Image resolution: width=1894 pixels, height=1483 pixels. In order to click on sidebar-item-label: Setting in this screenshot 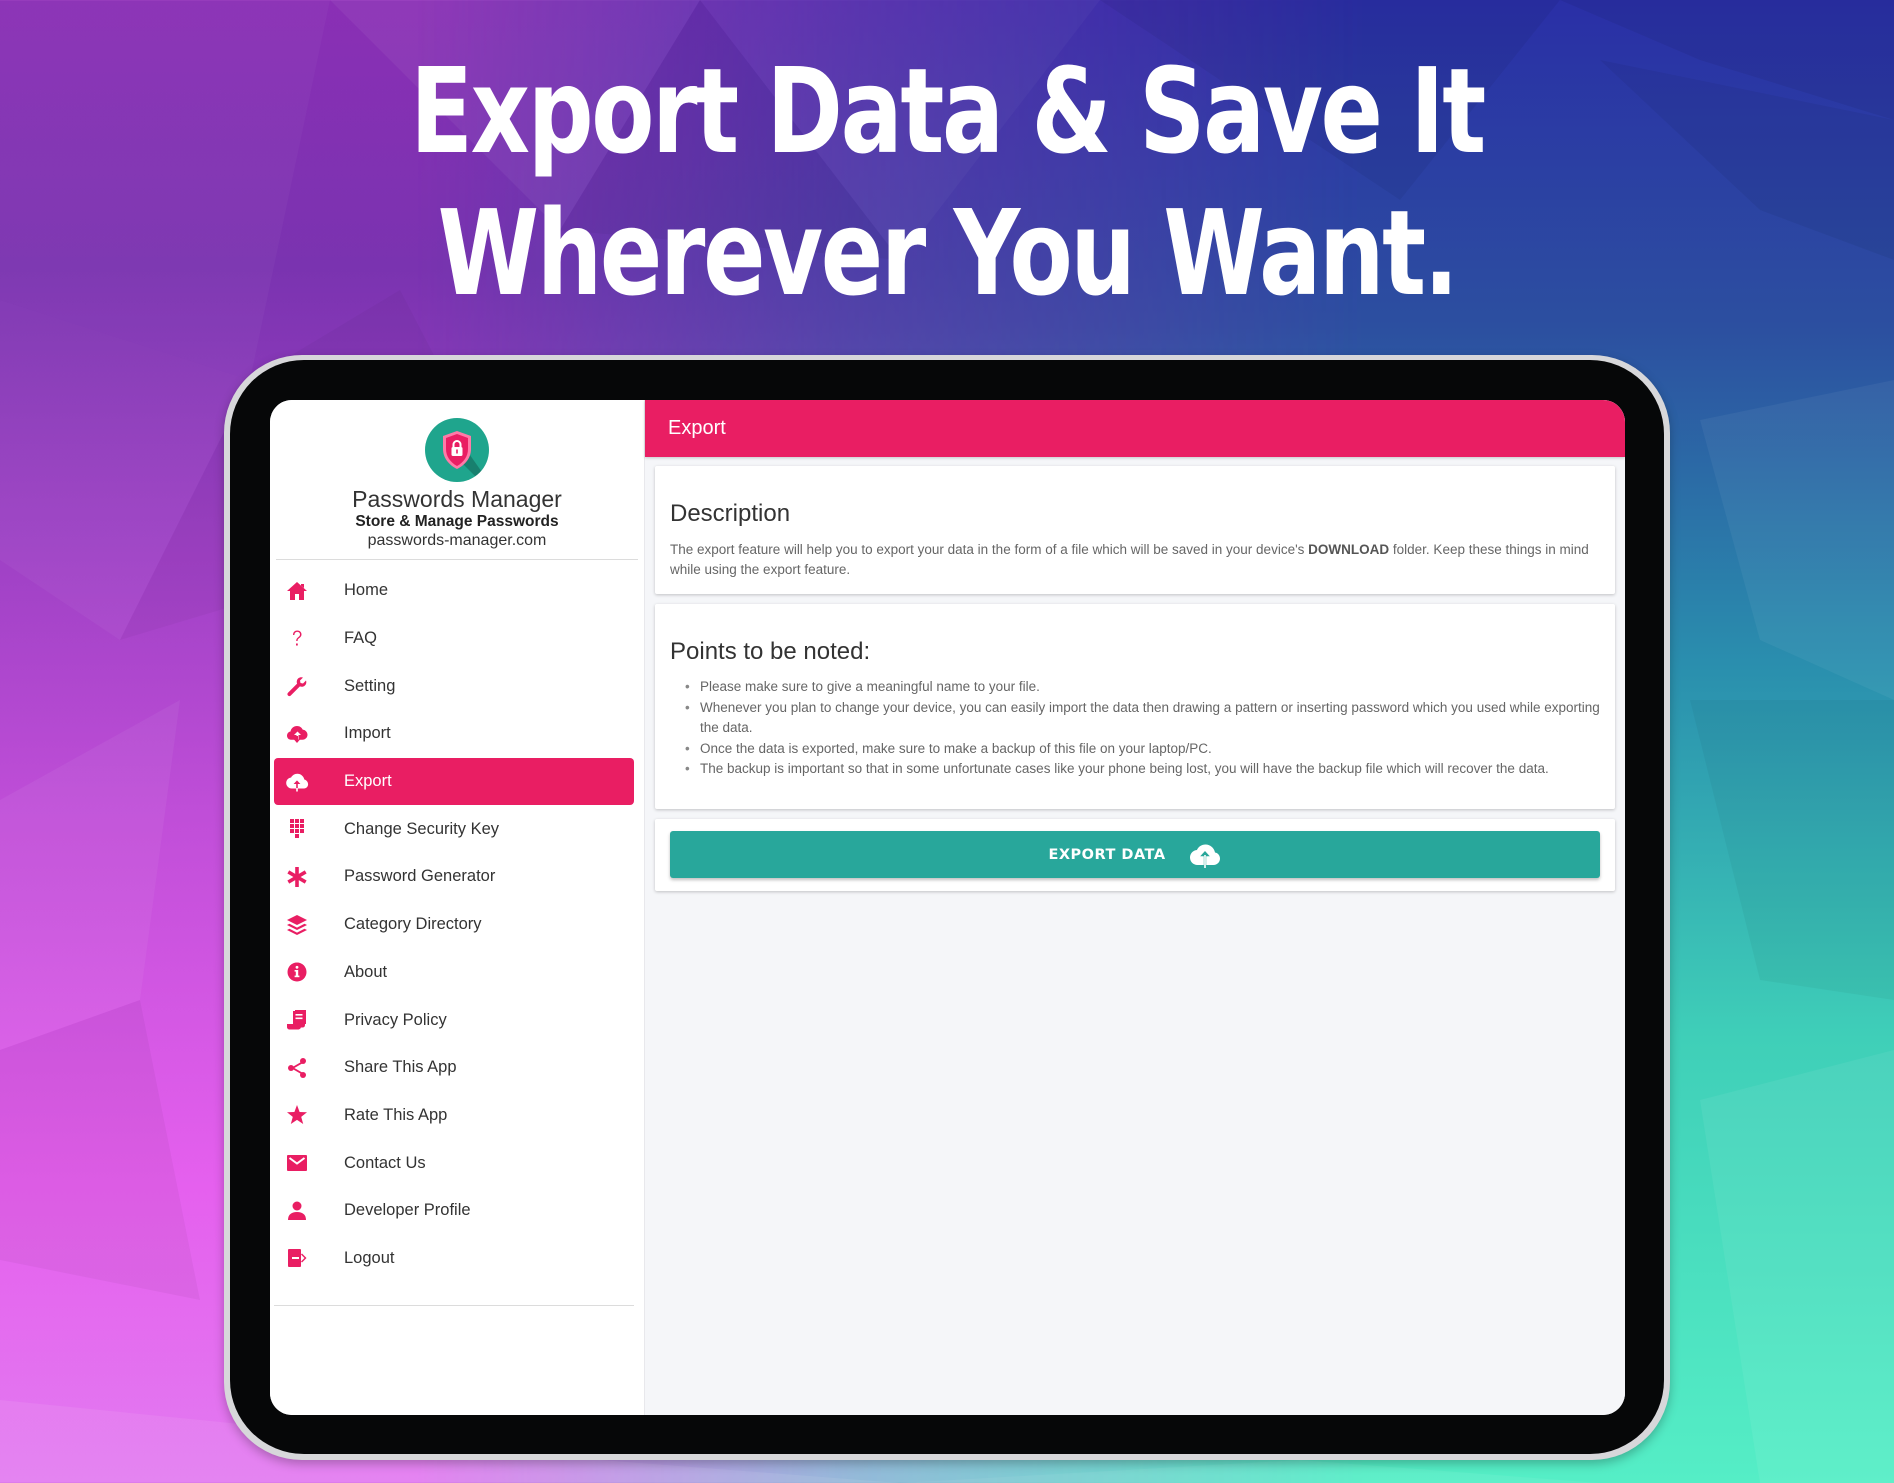, I will do `click(370, 685)`.